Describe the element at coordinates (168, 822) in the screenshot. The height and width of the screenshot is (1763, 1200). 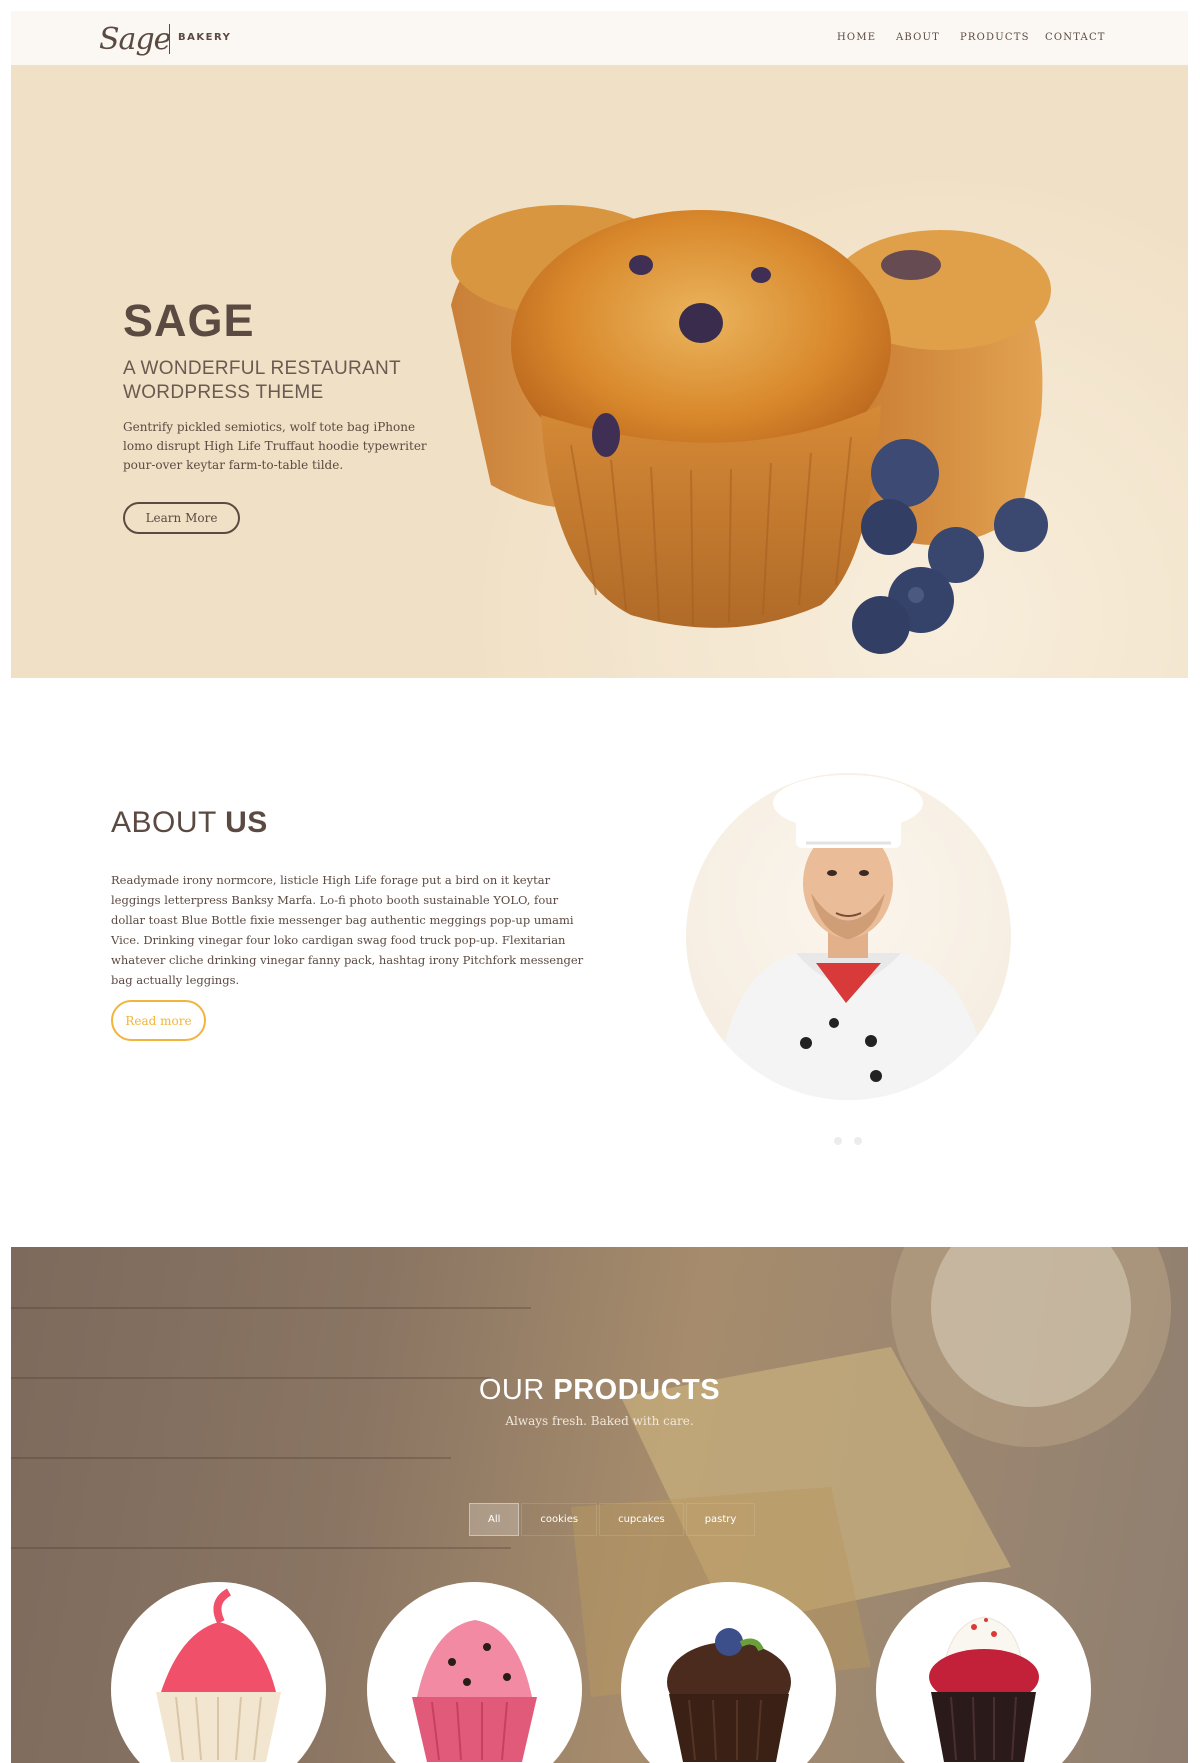
I see `about-title-light: ABOUT` at that location.